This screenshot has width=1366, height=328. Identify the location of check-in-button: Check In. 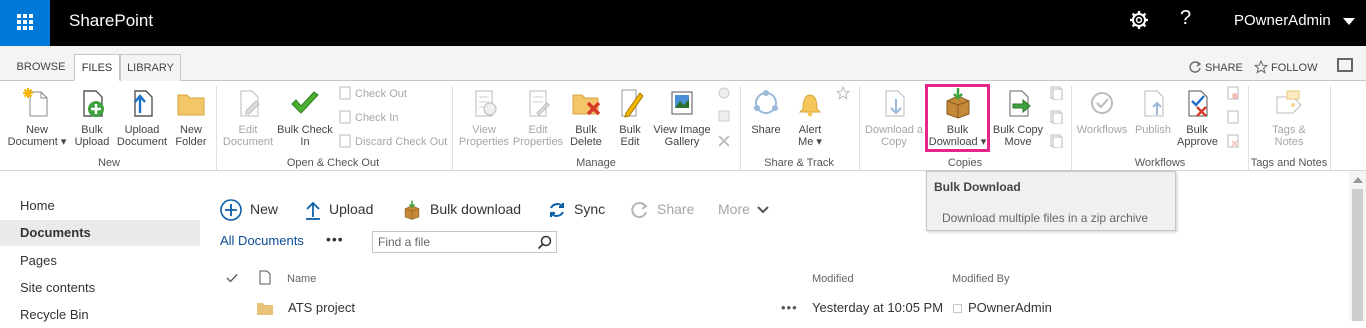
(368, 118).